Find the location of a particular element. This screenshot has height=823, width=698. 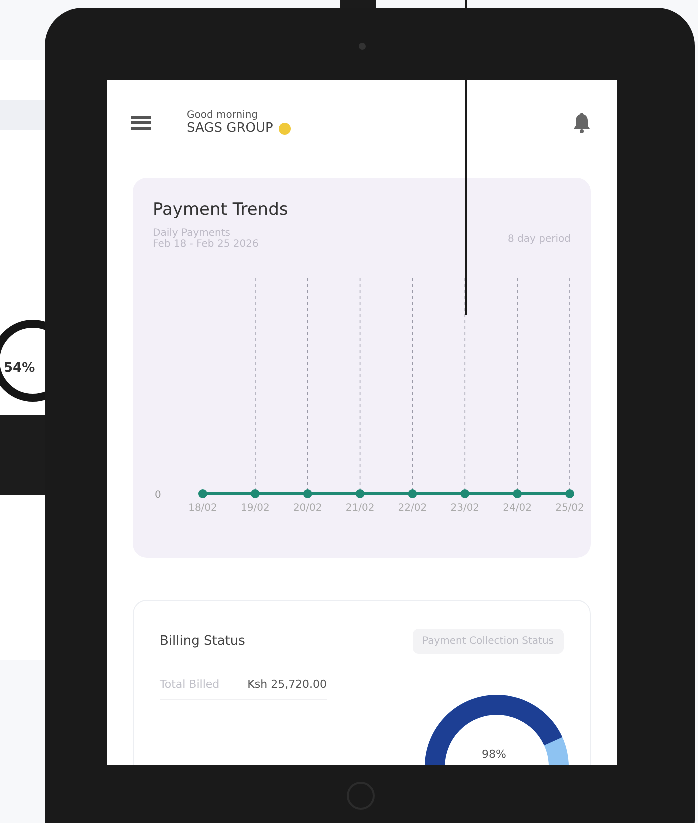

y-axis-label: 0 is located at coordinates (158, 495).